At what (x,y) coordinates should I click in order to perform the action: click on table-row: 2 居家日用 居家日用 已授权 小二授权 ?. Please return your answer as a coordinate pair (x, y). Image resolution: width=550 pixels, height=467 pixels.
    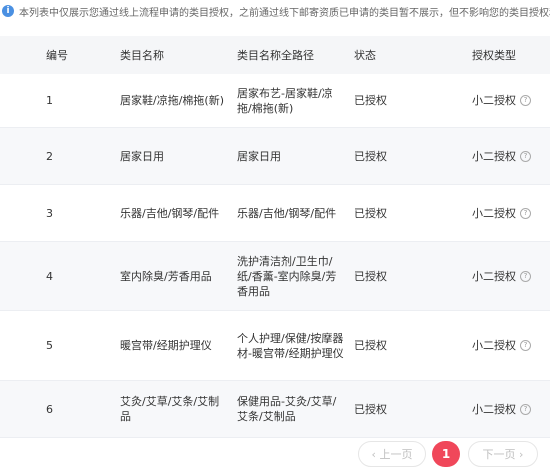
    Looking at the image, I should click on (275, 156).